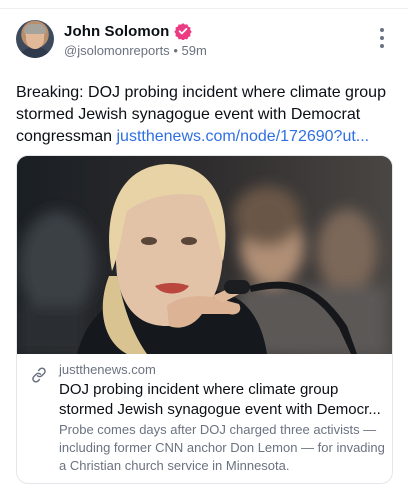 The image size is (408, 500). I want to click on author-meta: @jsolomonreports • 59m, so click(135, 50).